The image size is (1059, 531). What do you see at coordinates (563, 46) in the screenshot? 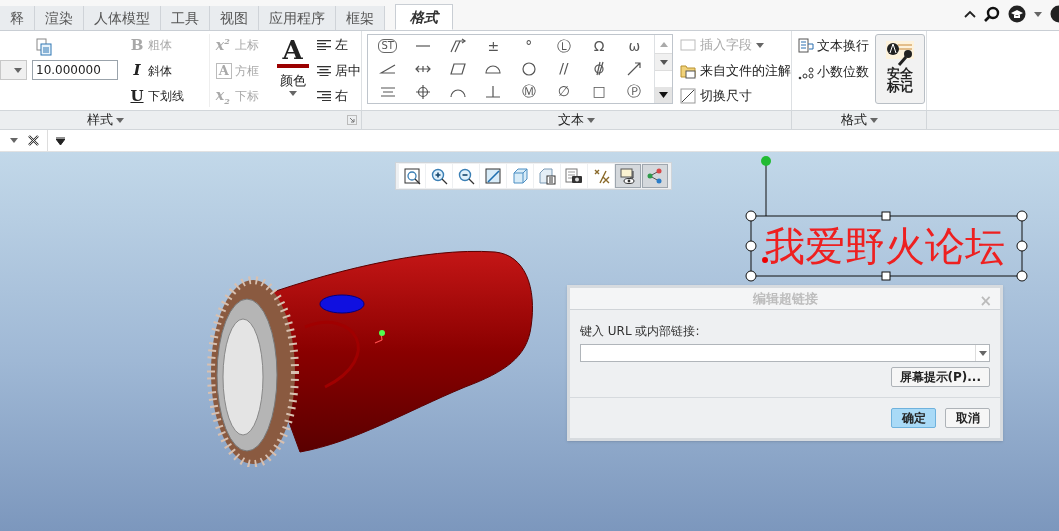
I see `symbol-button: Ⓛ` at bounding box center [563, 46].